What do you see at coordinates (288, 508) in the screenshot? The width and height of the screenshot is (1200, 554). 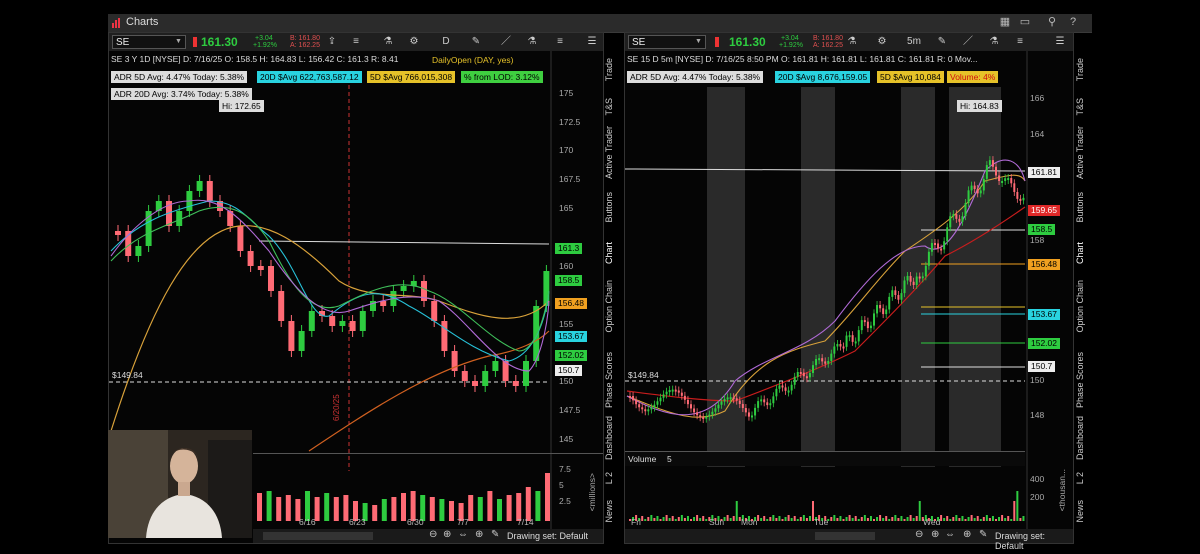 I see `left-volume-bar` at bounding box center [288, 508].